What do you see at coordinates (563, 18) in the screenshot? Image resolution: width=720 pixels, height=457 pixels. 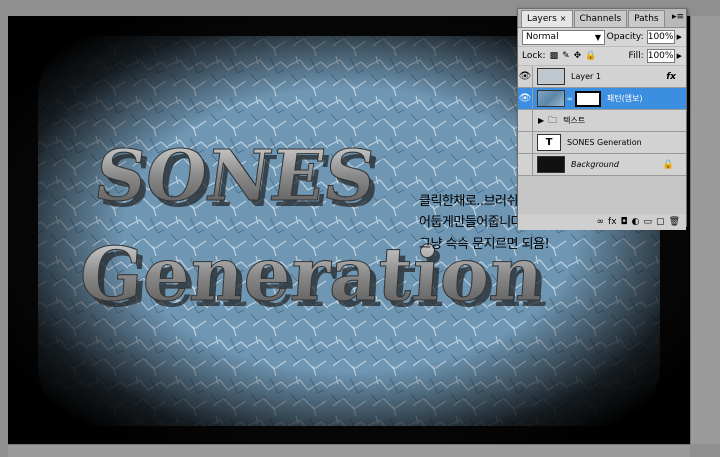 I see `close-icon: ×` at bounding box center [563, 18].